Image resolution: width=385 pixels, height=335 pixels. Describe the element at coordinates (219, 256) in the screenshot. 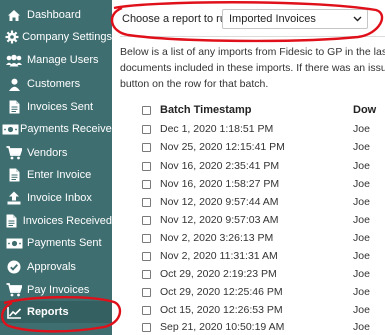

I see `row-timestamp: Nov 2, 2020 11:31:31 AM` at that location.